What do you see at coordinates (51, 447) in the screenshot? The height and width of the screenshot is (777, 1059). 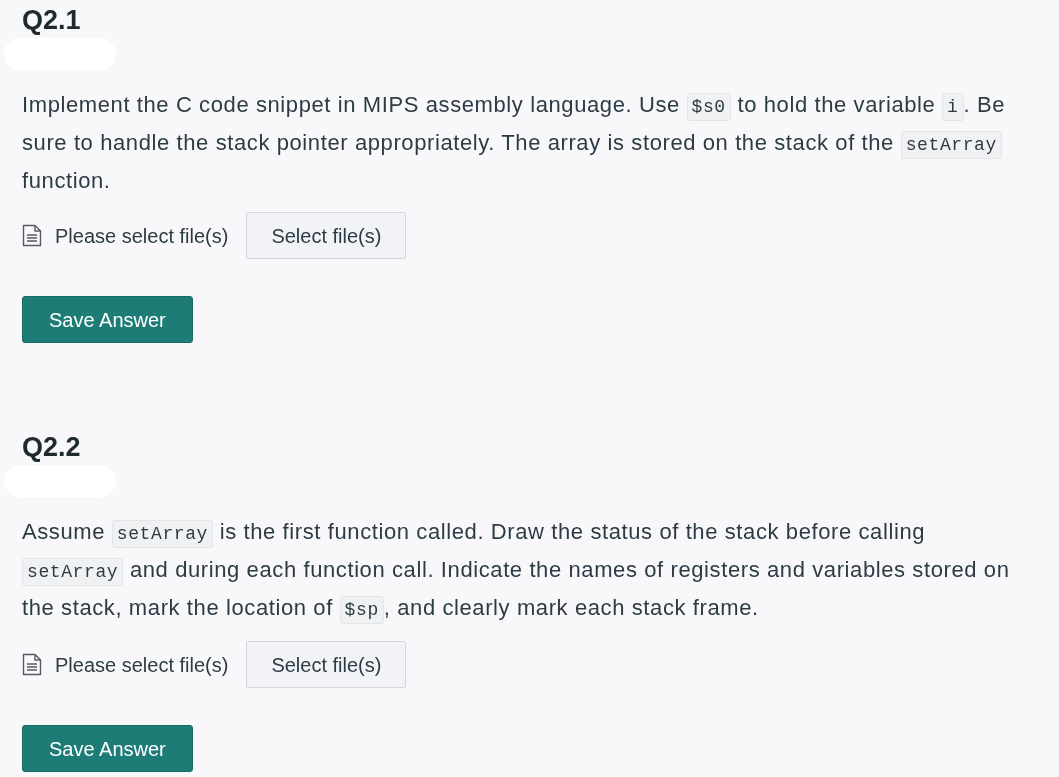 I see `question-title: Q2.2` at bounding box center [51, 447].